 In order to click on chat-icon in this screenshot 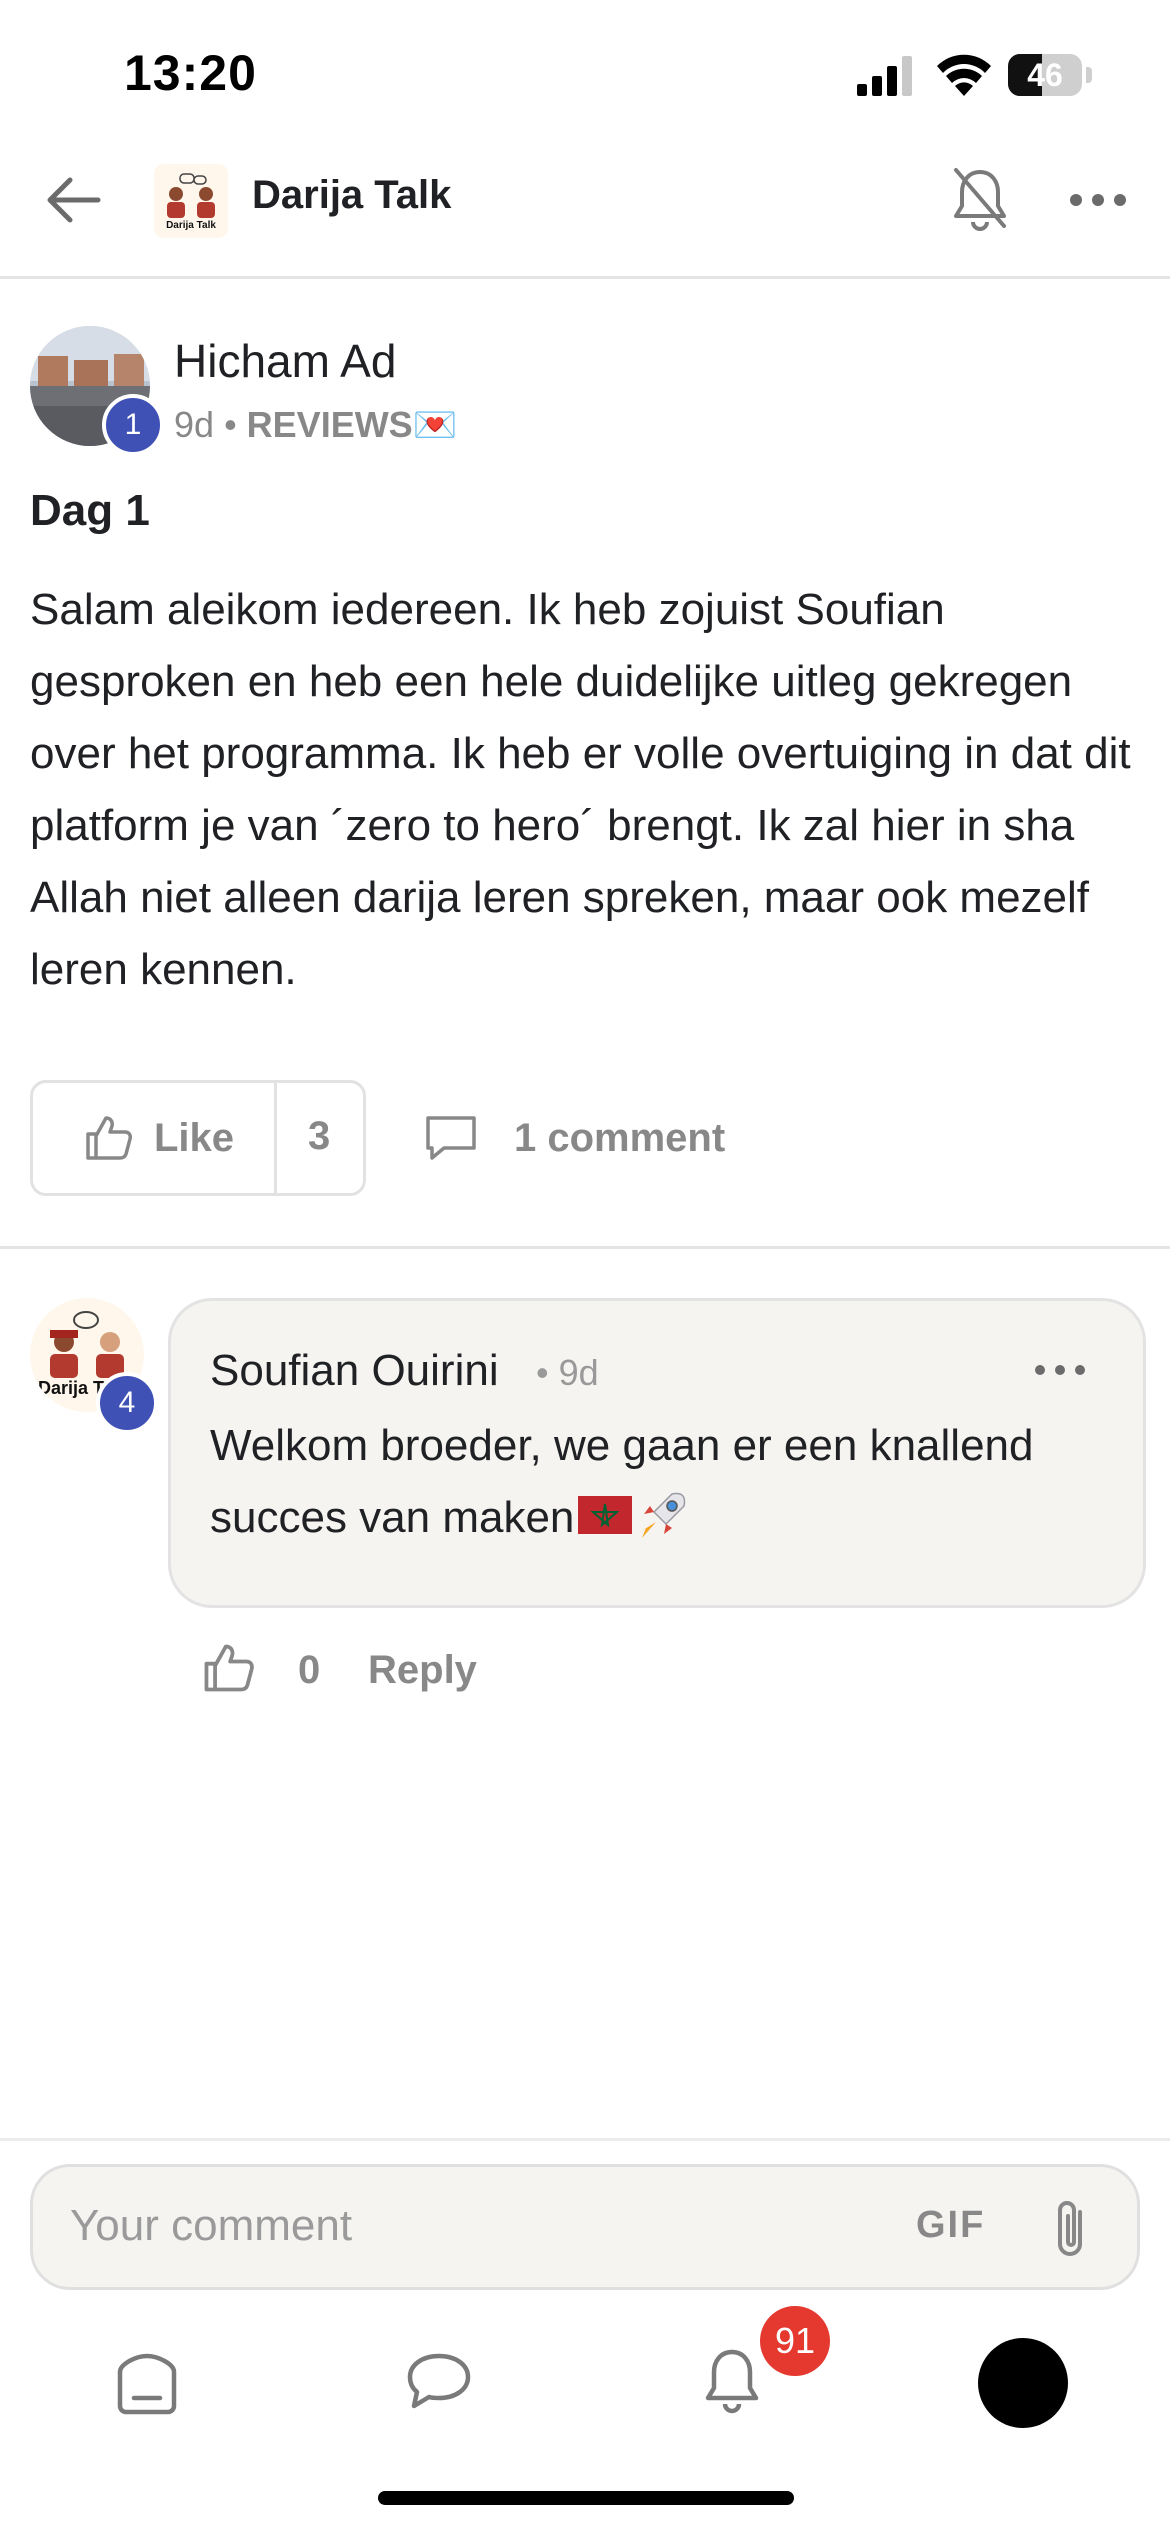, I will do `click(439, 2382)`.